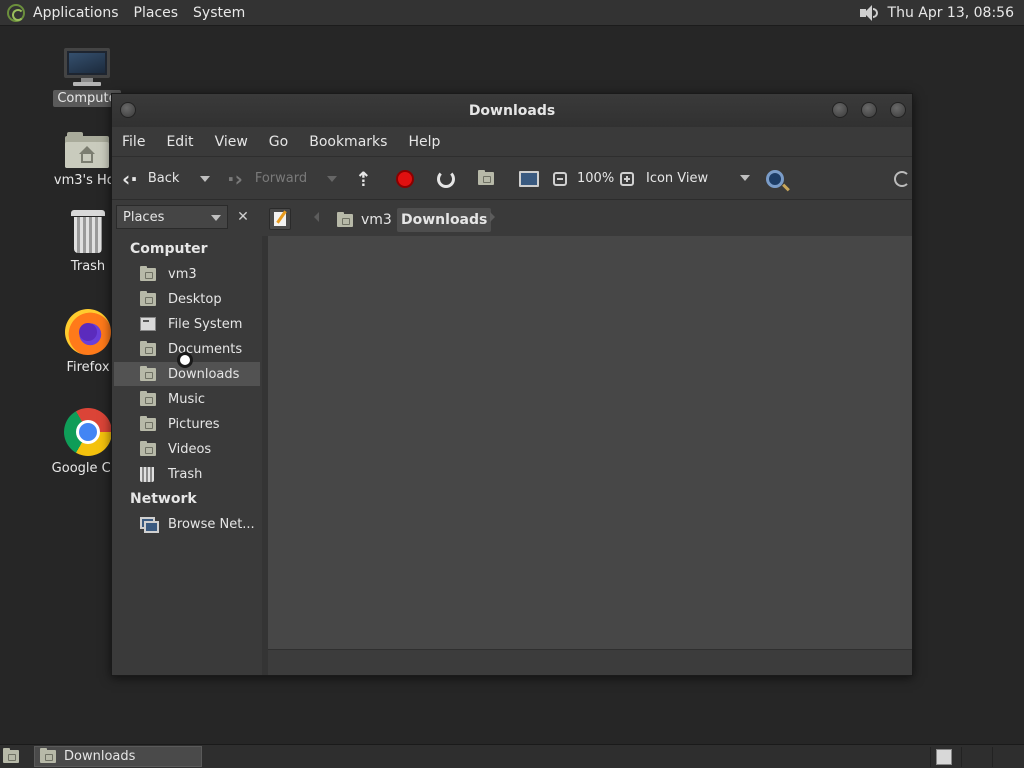  What do you see at coordinates (88, 367) in the screenshot?
I see `desktop-icon-label: Firefox` at bounding box center [88, 367].